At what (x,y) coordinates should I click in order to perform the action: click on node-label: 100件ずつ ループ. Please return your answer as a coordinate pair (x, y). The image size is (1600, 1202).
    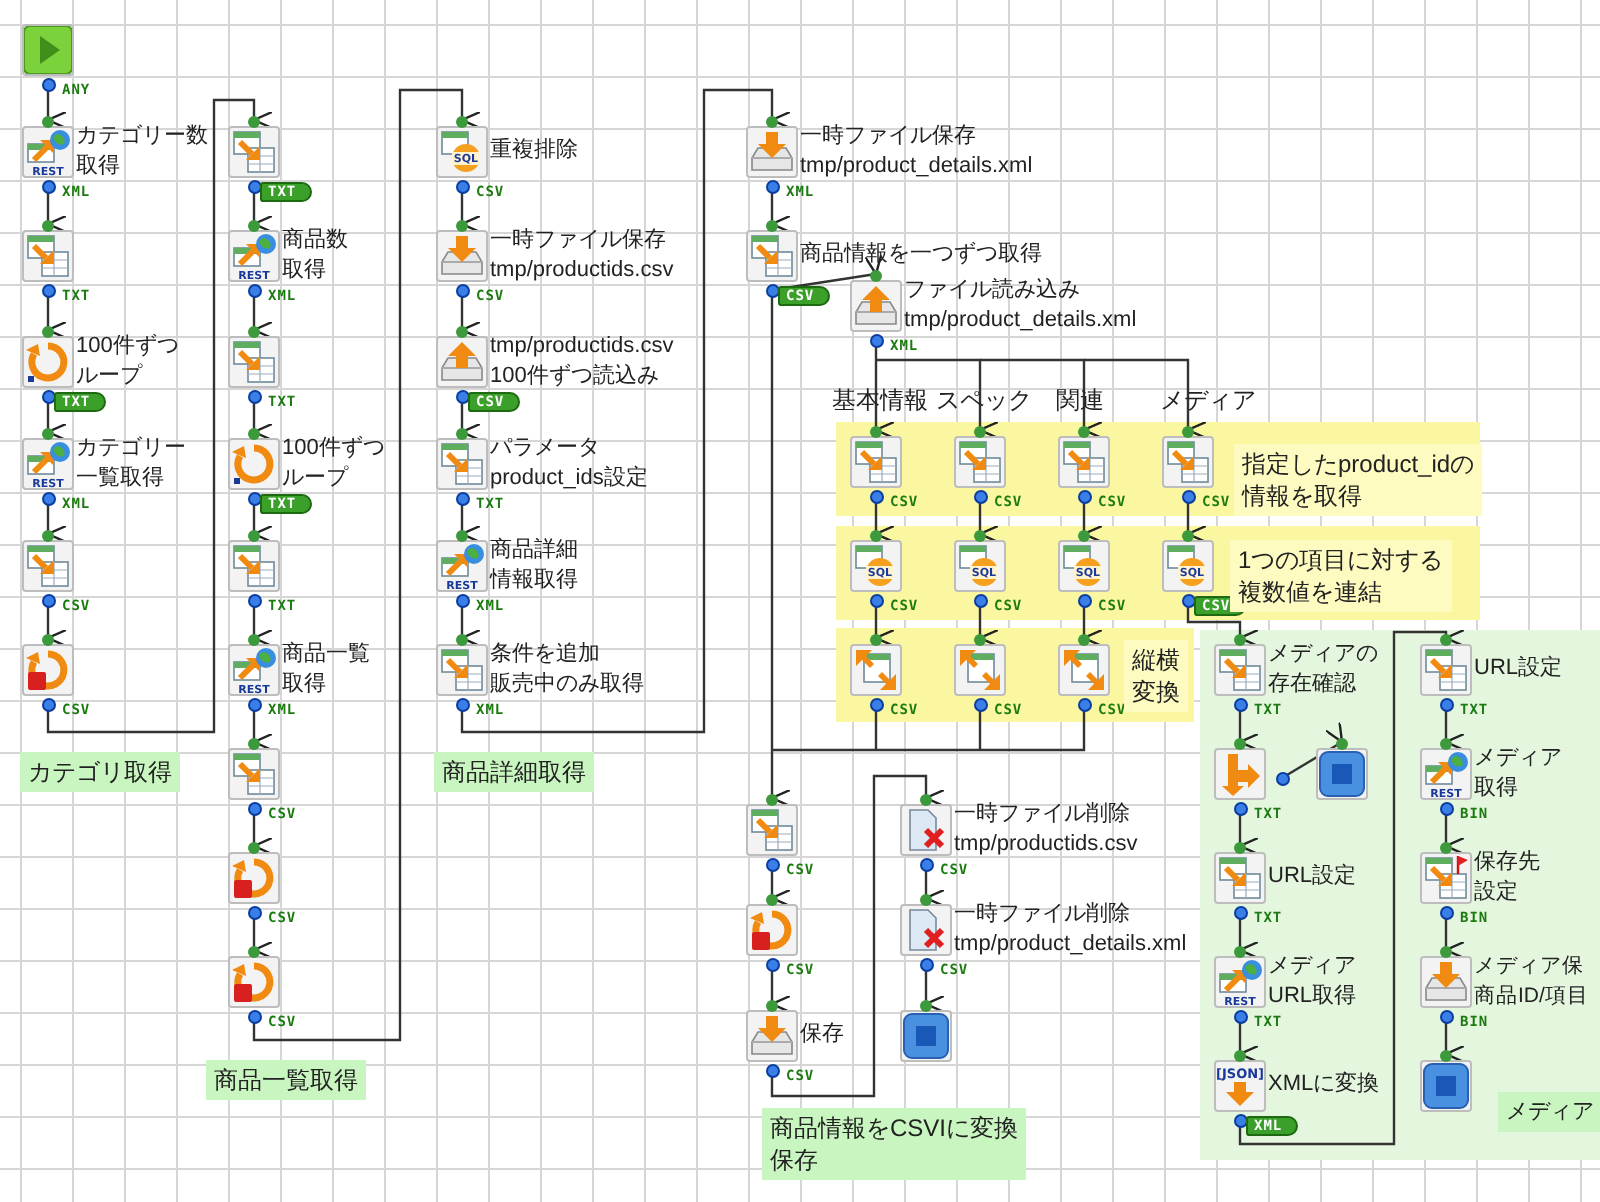
    Looking at the image, I should click on (127, 362).